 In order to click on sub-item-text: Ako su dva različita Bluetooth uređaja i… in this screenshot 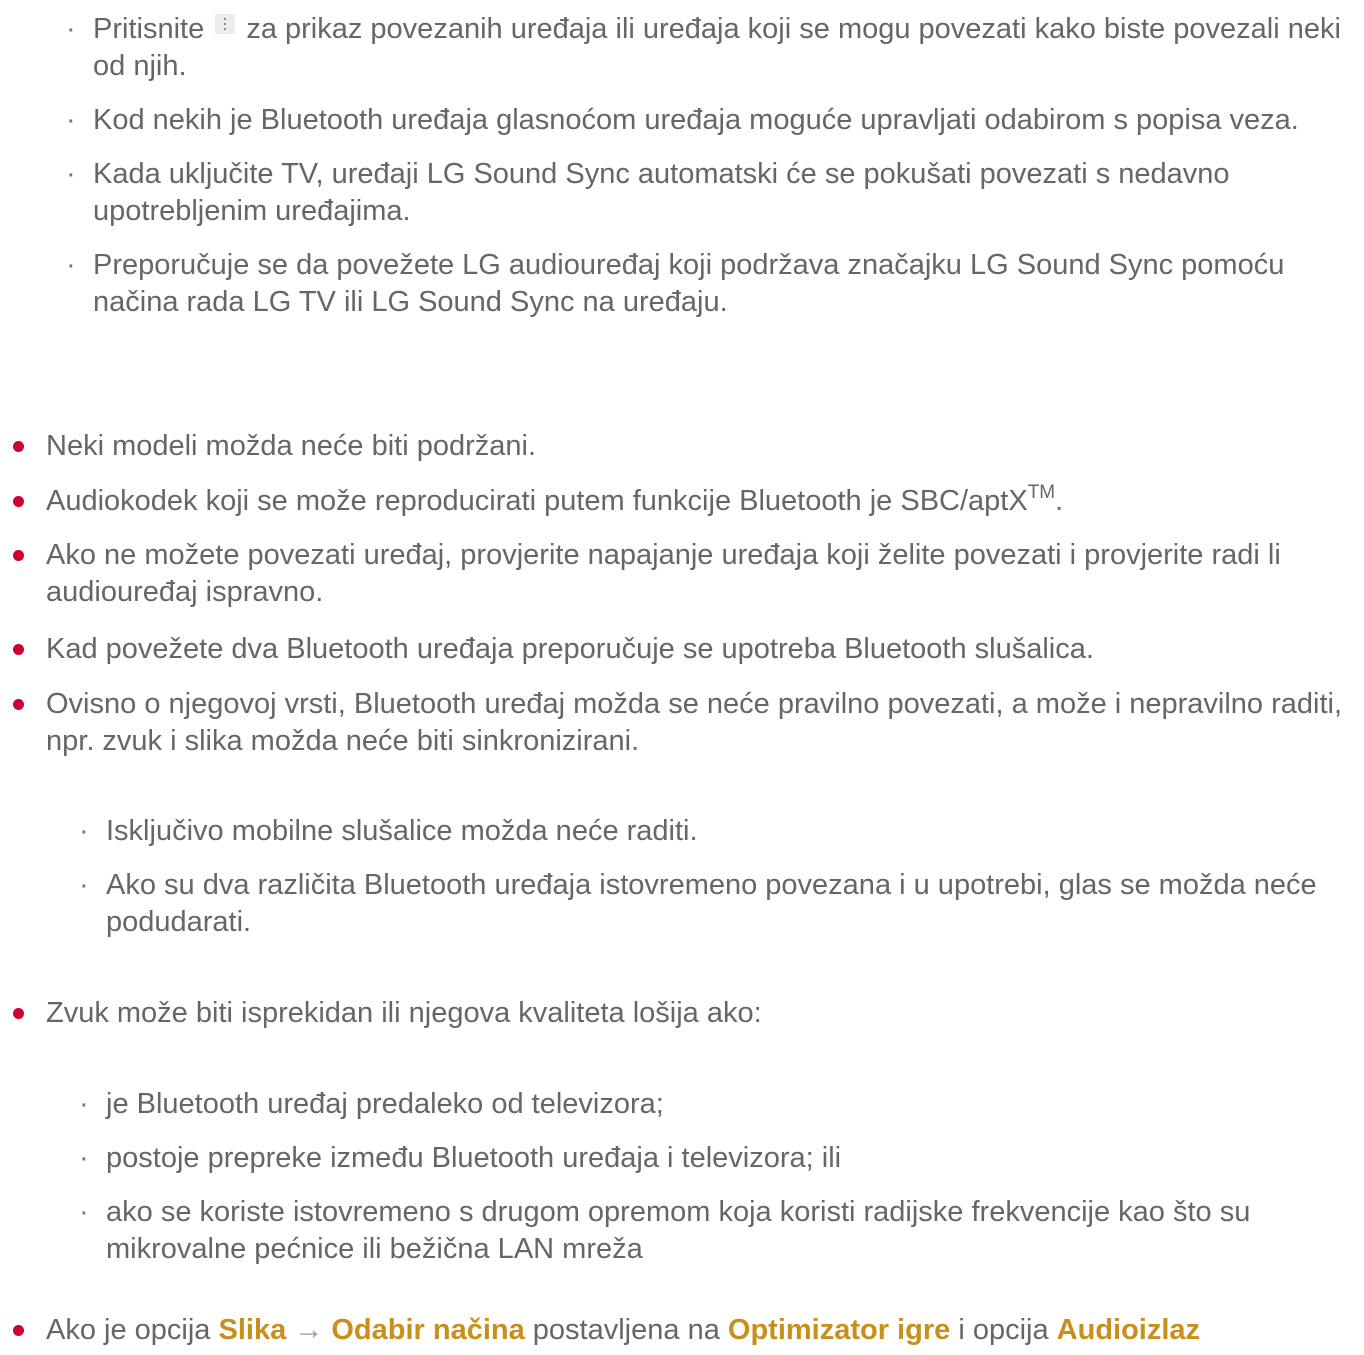, I will do `click(711, 903)`.